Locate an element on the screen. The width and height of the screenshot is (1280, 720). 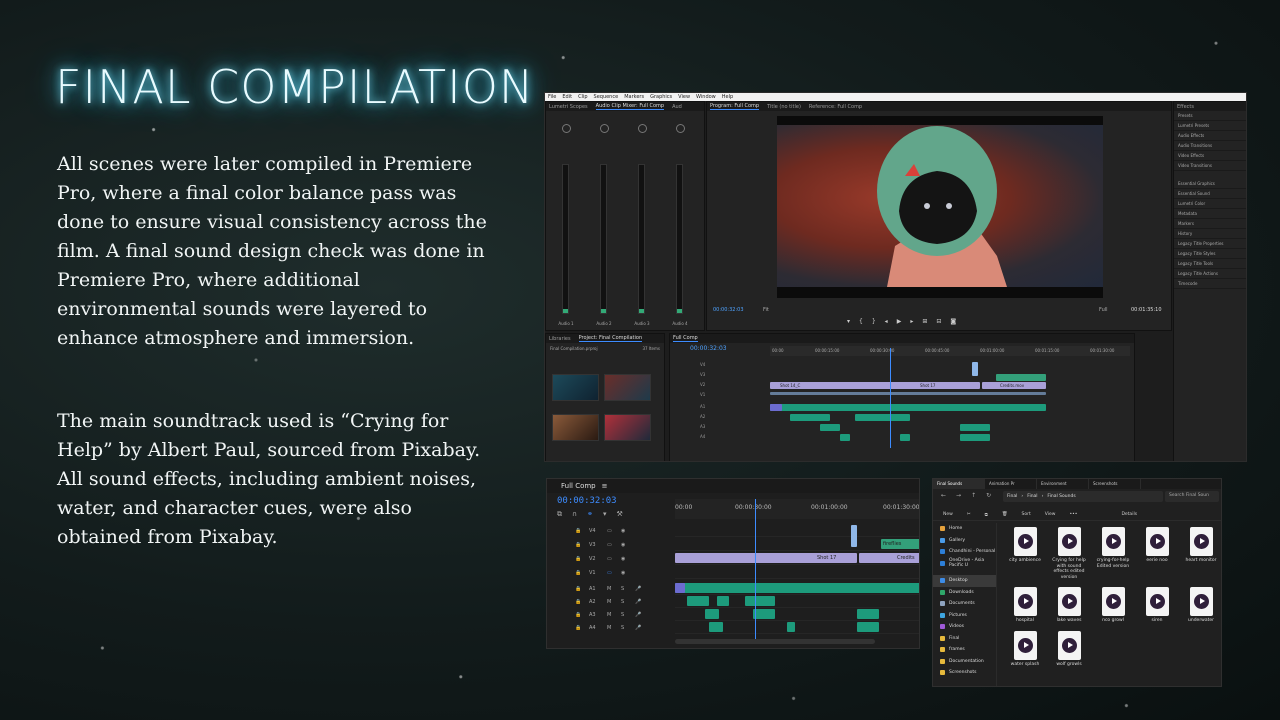
nav-home: Home is located at coordinates (964, 529).